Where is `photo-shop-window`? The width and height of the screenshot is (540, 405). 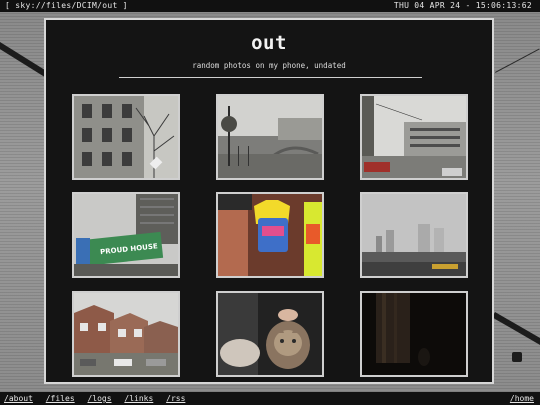 photo-shop-window is located at coordinates (270, 235).